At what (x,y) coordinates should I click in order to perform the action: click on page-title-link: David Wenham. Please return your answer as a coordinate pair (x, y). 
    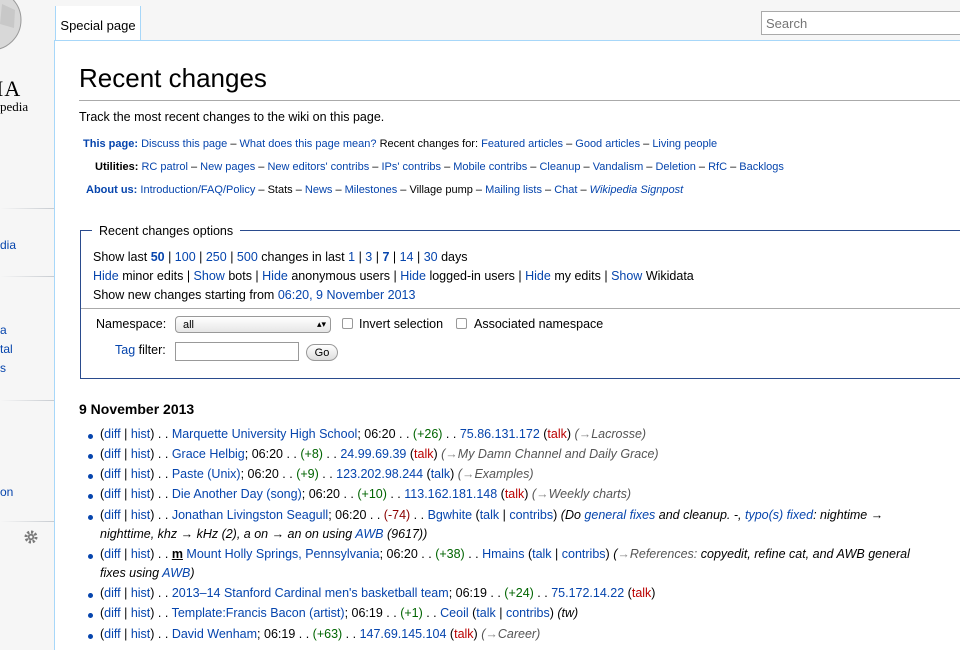
    Looking at the image, I should click on (214, 634).